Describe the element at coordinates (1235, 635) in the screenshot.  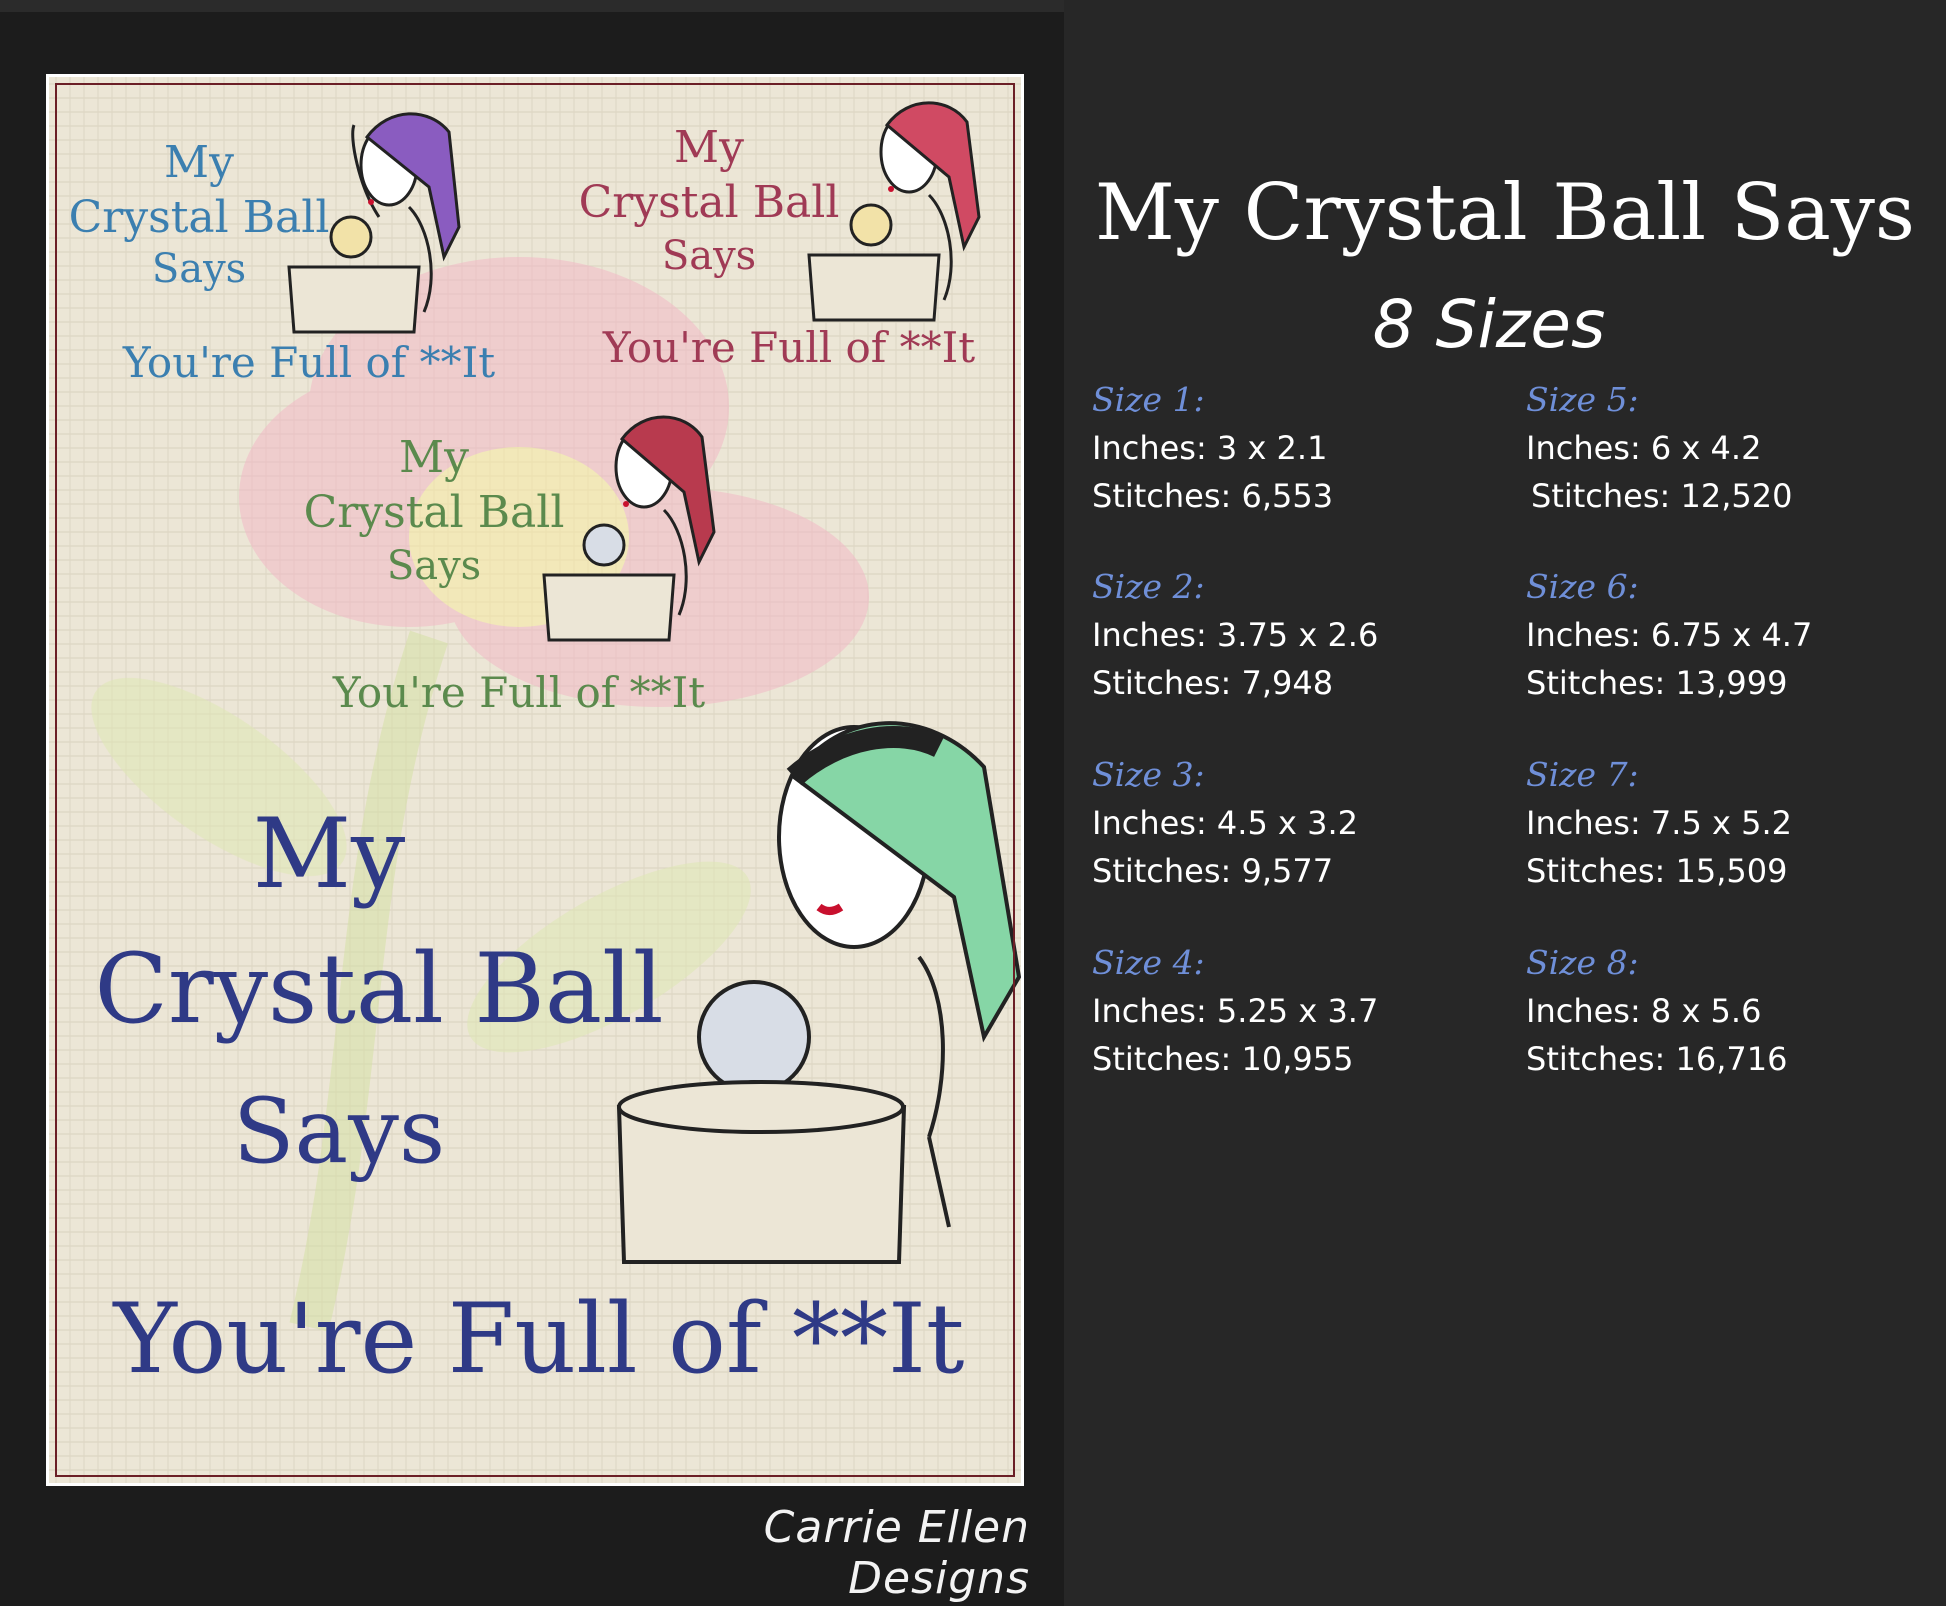
I see `size-2-inches: Inches: 3.75 x 2.6` at that location.